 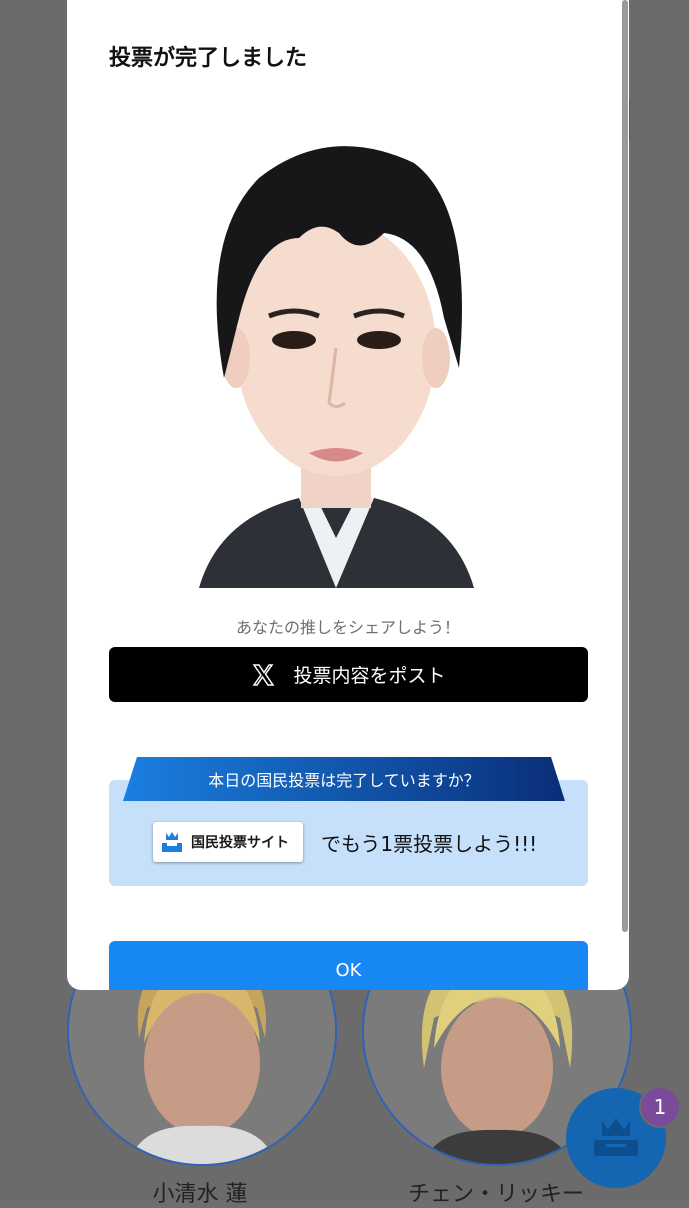 What do you see at coordinates (240, 843) in the screenshot?
I see `site-chip-label: 国民投票サイト` at bounding box center [240, 843].